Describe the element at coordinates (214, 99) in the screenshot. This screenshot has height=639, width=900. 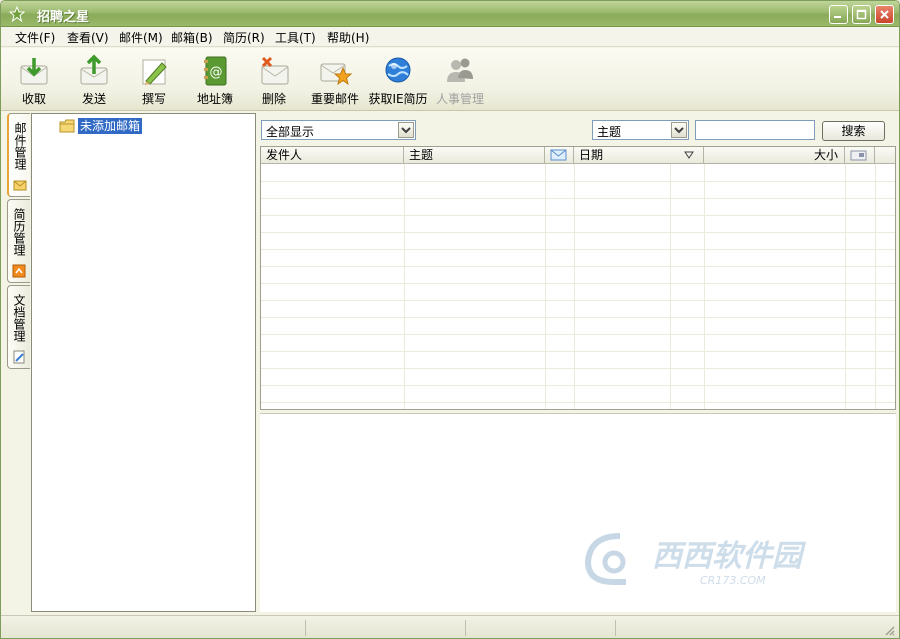
I see `address-book-label: 地址簿` at that location.